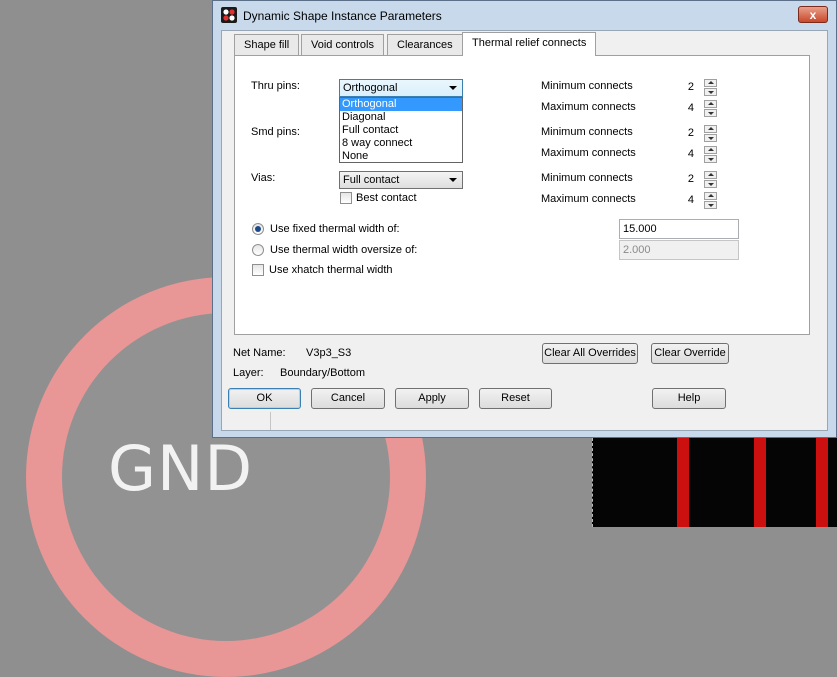  Describe the element at coordinates (587, 86) in the screenshot. I see `thru-min-connects-label: Minimum connects` at that location.